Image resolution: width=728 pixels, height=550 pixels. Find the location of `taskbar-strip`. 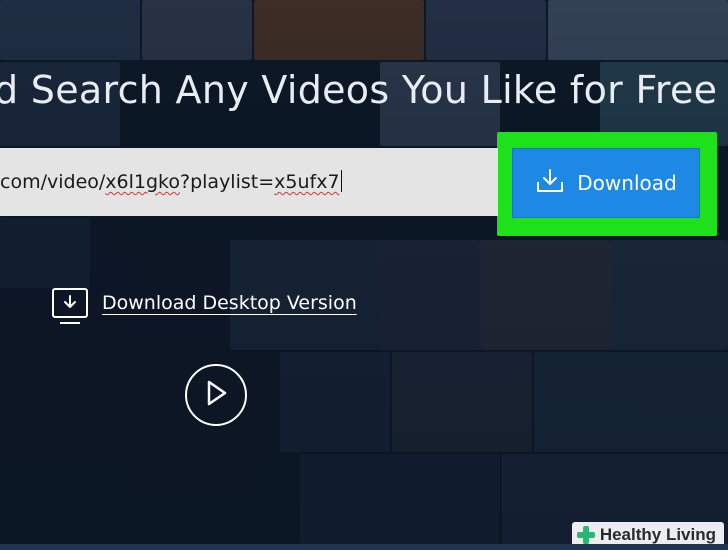

taskbar-strip is located at coordinates (364, 547).